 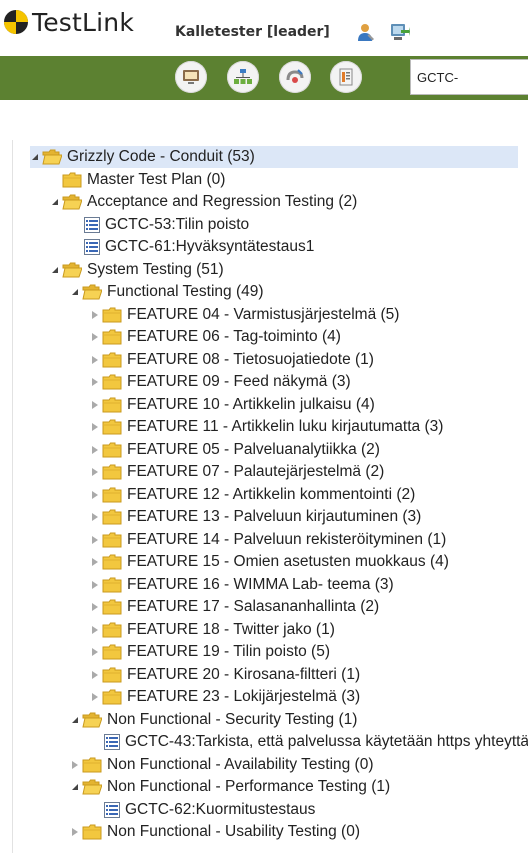 I want to click on tree-folder: FEATURE 08 - Tietosuojatiedote (1), so click(x=232, y=360).